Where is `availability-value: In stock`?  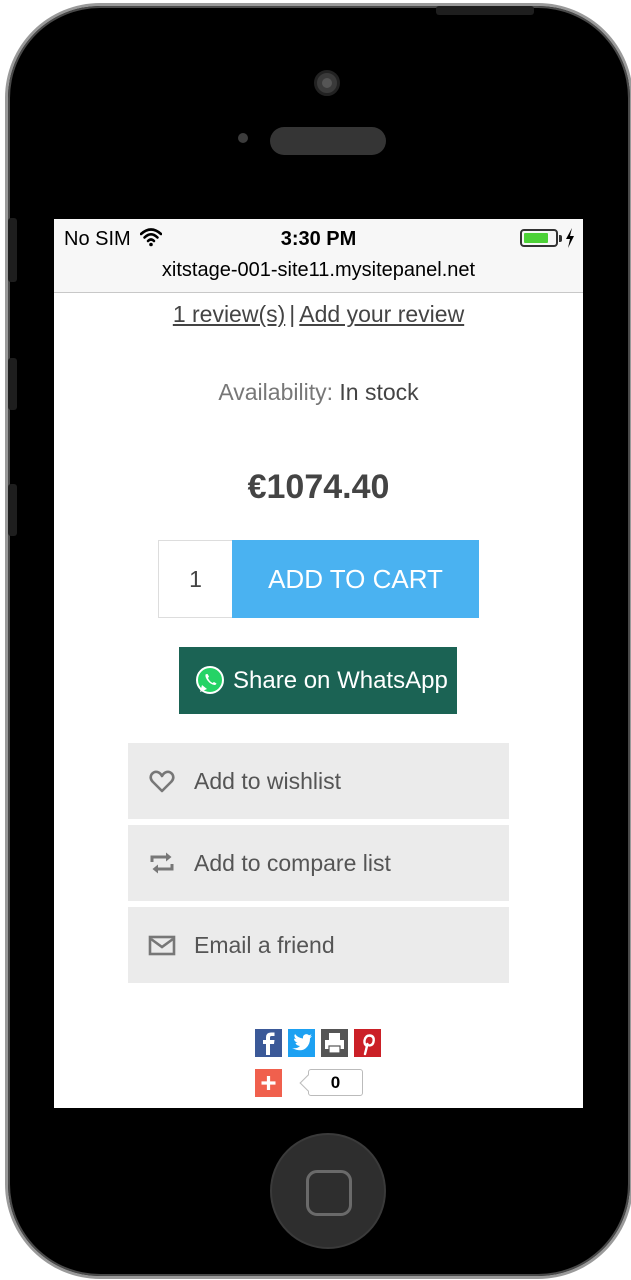 availability-value: In stock is located at coordinates (379, 392).